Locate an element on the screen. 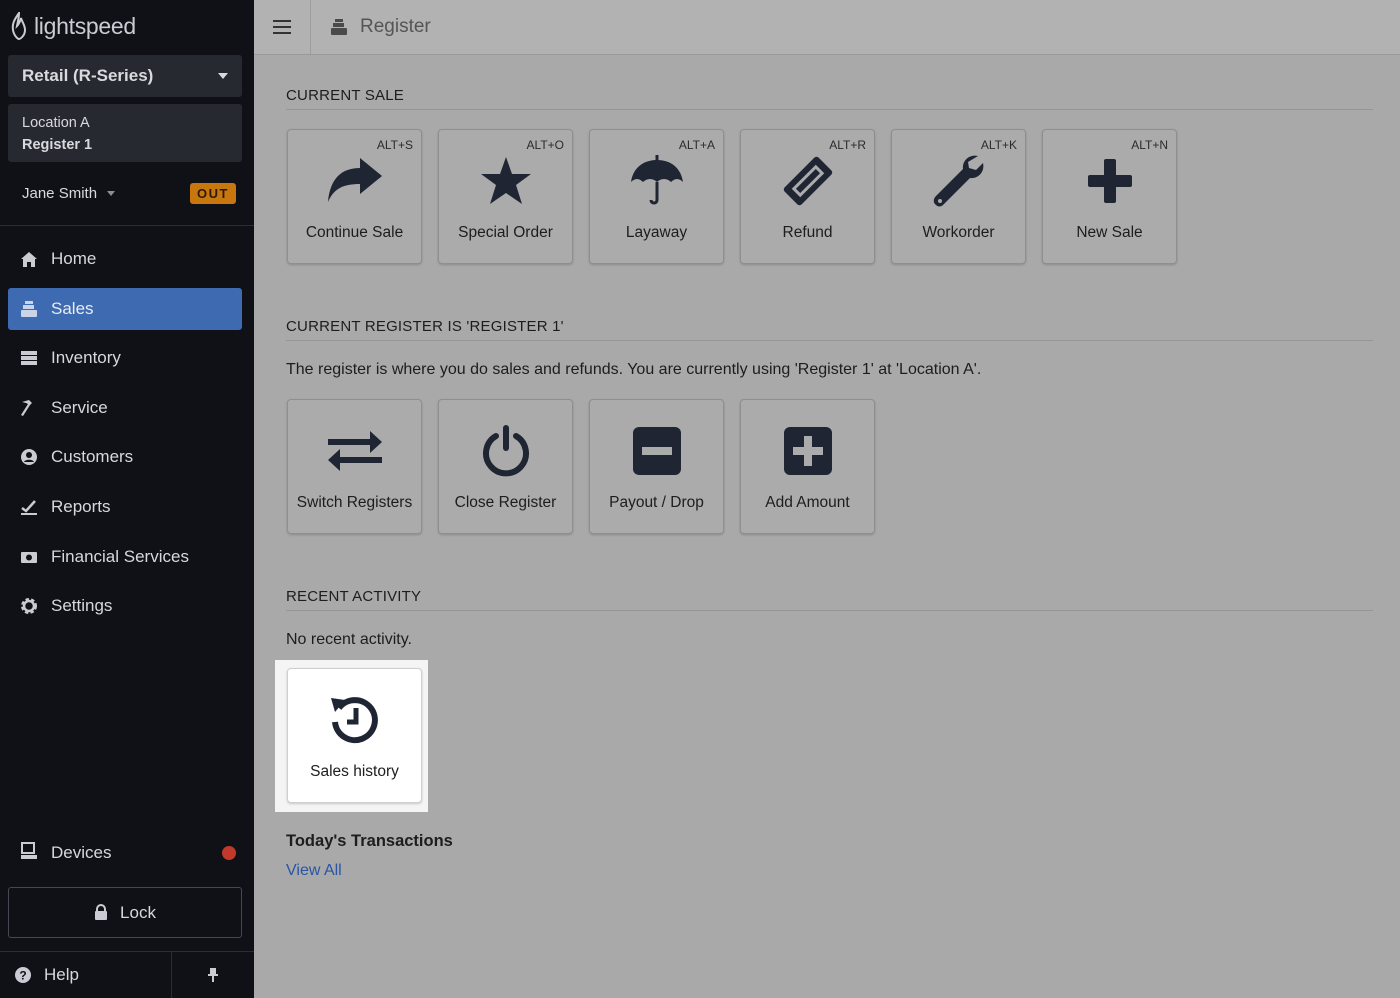 This screenshot has height=998, width=1400. page-title: Register is located at coordinates (380, 27).